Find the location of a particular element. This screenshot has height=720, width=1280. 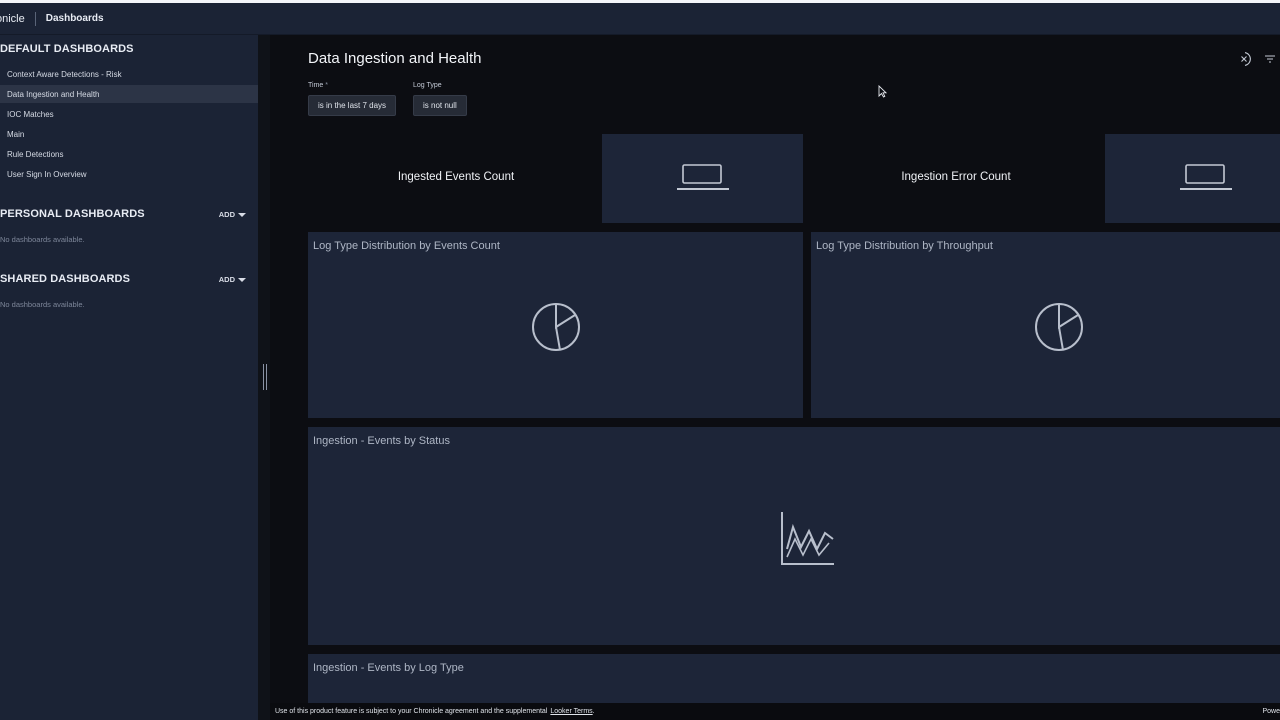

top-bar: onicle Dashboards is located at coordinates (640, 19).